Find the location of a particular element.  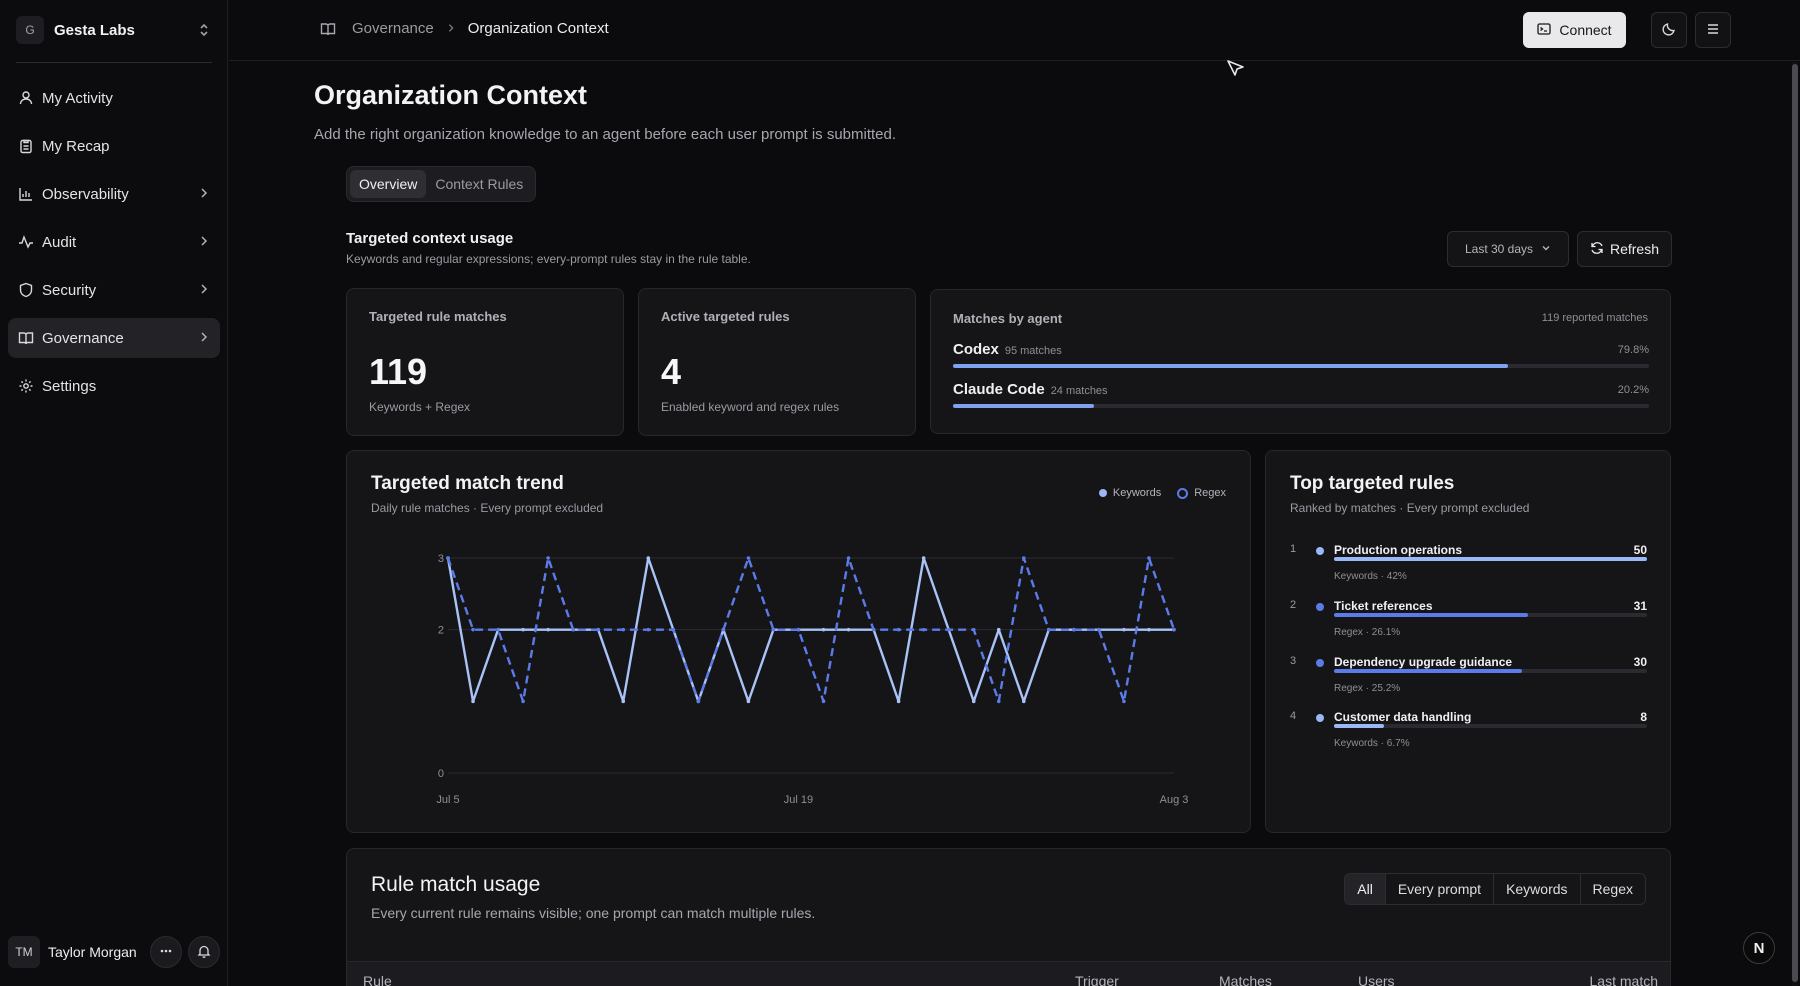

column-header-last-match: Last match is located at coordinates (1624, 979).